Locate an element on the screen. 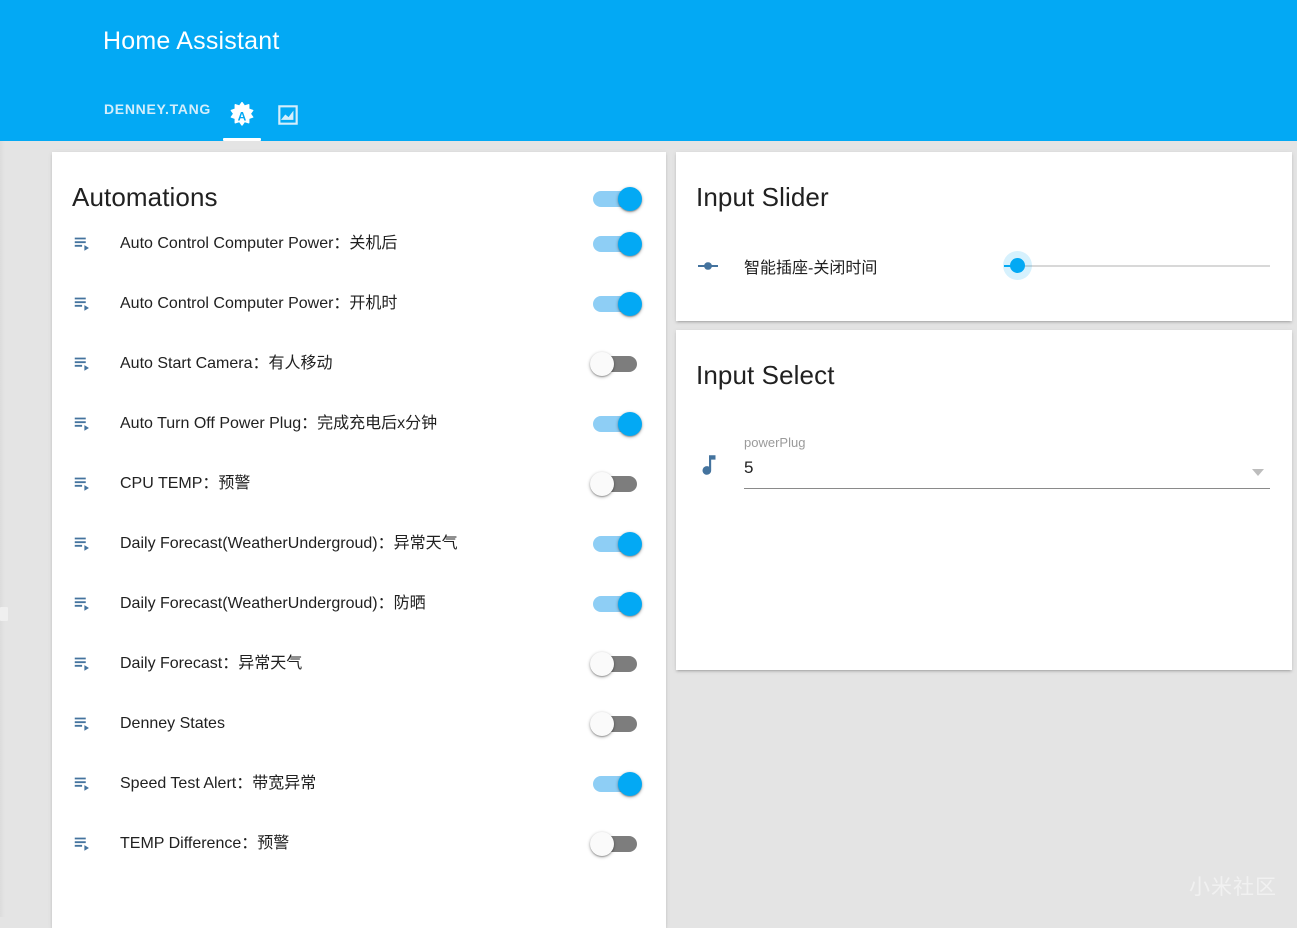 This screenshot has height=928, width=1297. table-row: Speed Test Alert：带宽异常 is located at coordinates (359, 784).